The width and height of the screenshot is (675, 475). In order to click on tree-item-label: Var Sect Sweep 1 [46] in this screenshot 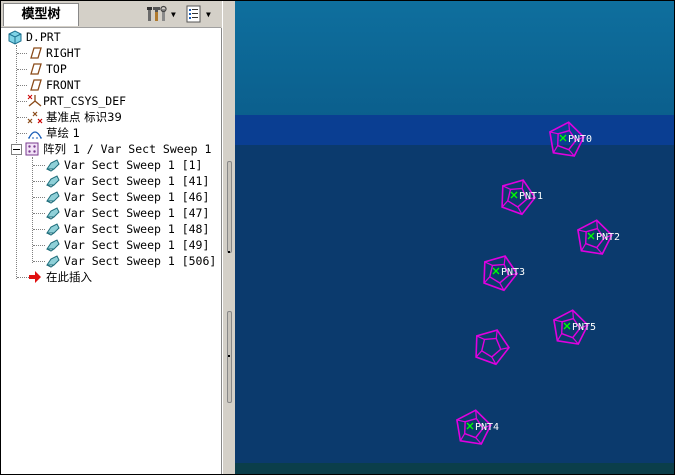, I will do `click(137, 197)`.